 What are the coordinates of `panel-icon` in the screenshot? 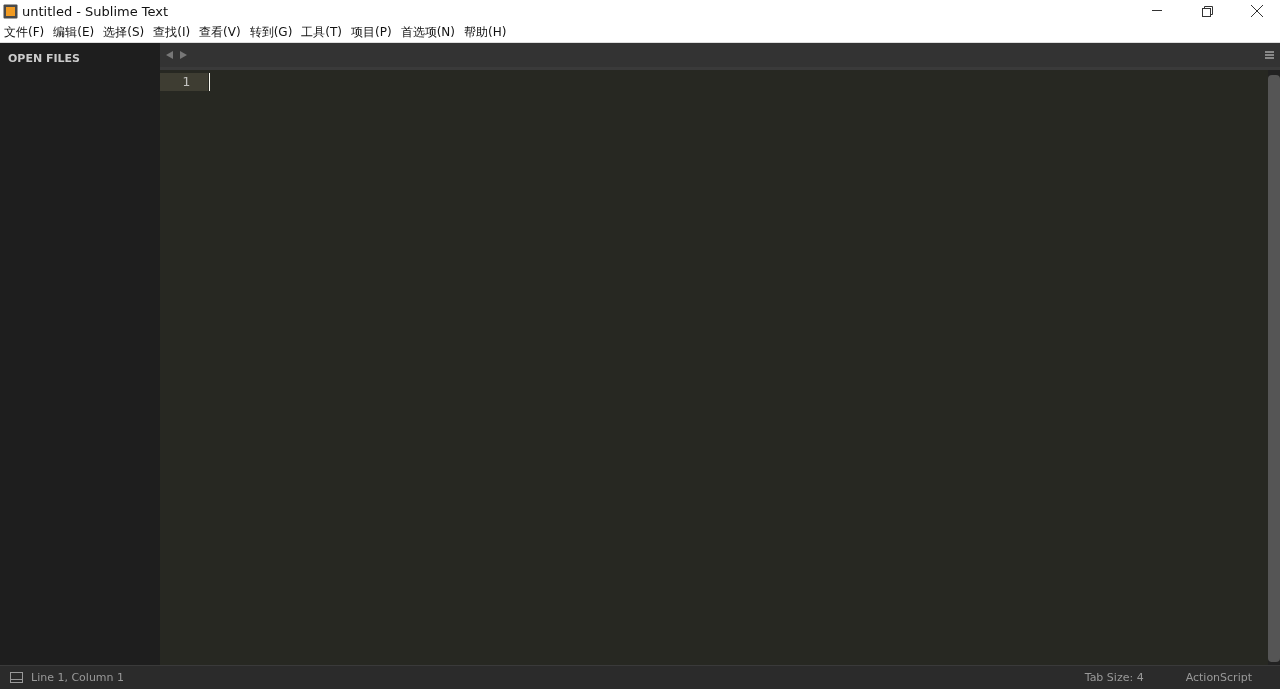 It's located at (16, 677).